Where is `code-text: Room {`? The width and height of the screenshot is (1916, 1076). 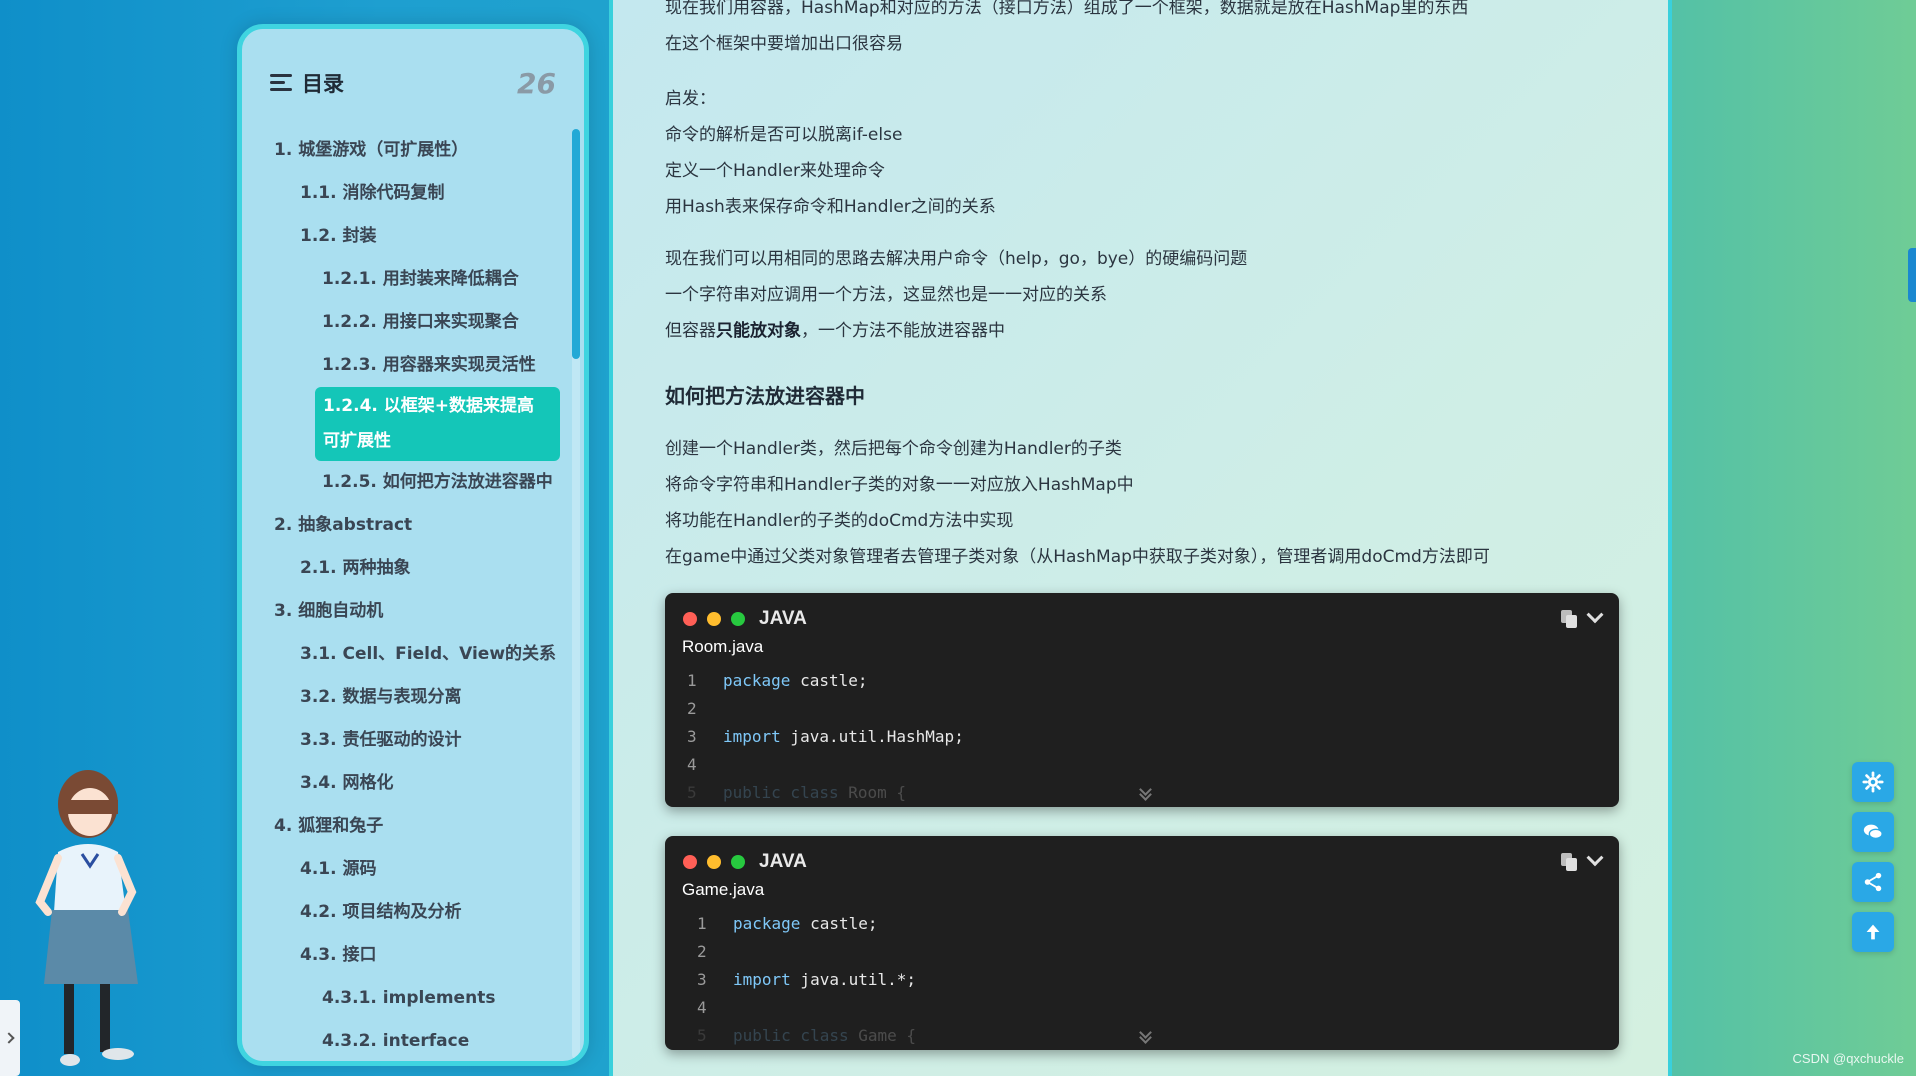
code-text: Room { is located at coordinates (872, 792).